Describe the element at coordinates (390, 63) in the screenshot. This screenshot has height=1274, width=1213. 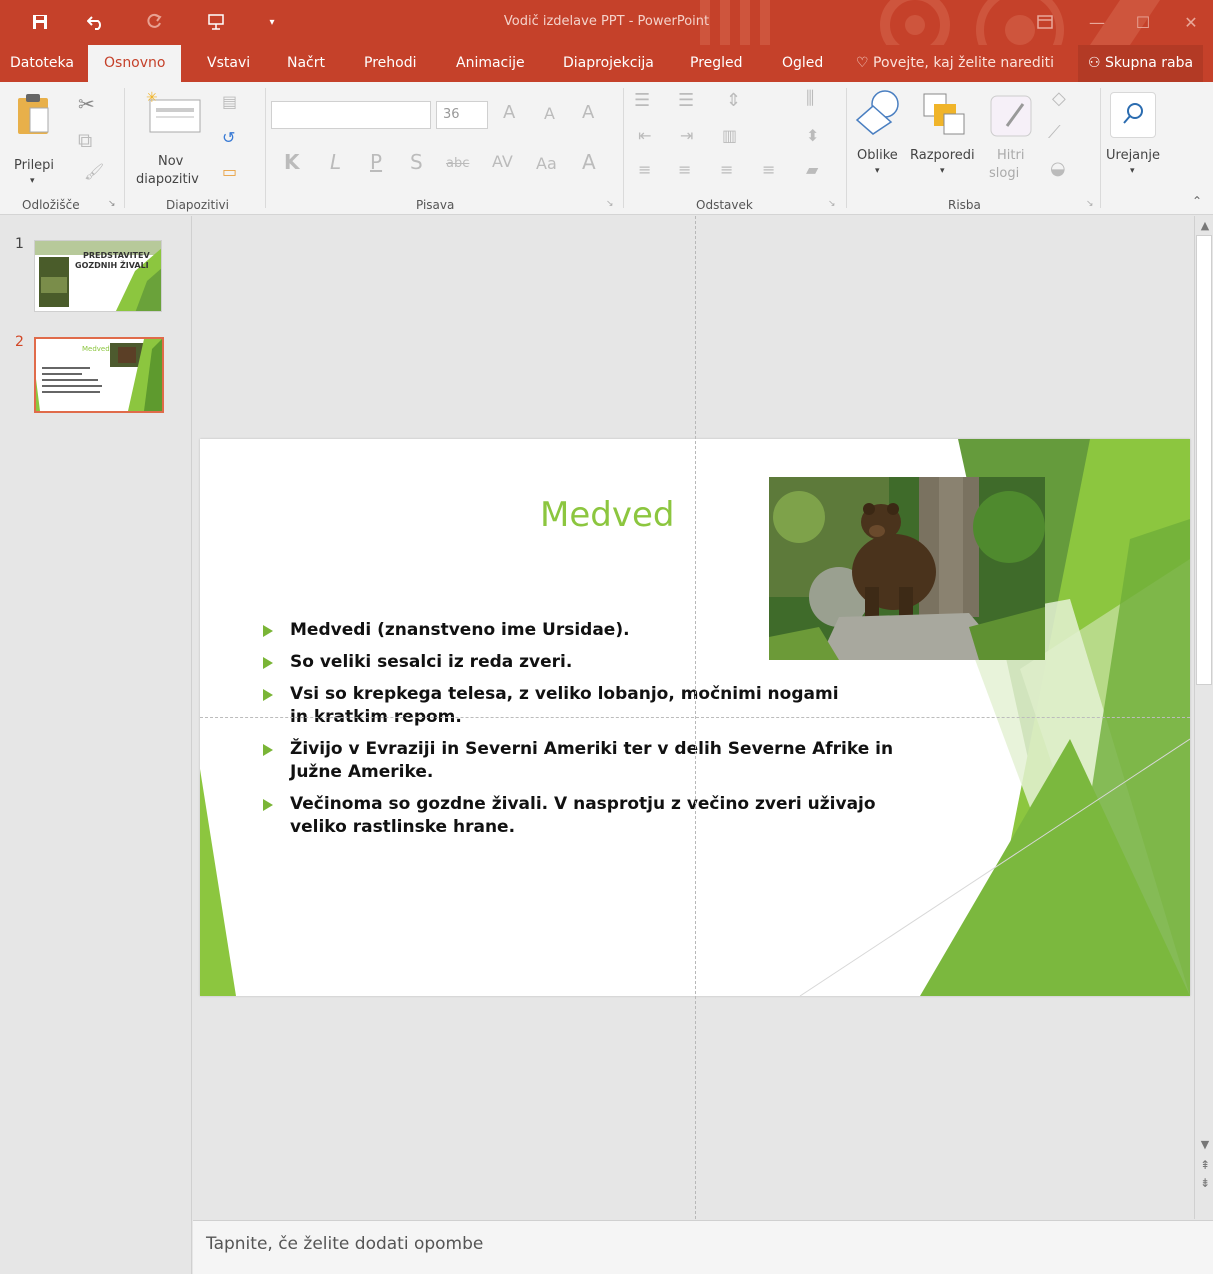
I see `tab-prehodi: Prehodi` at that location.